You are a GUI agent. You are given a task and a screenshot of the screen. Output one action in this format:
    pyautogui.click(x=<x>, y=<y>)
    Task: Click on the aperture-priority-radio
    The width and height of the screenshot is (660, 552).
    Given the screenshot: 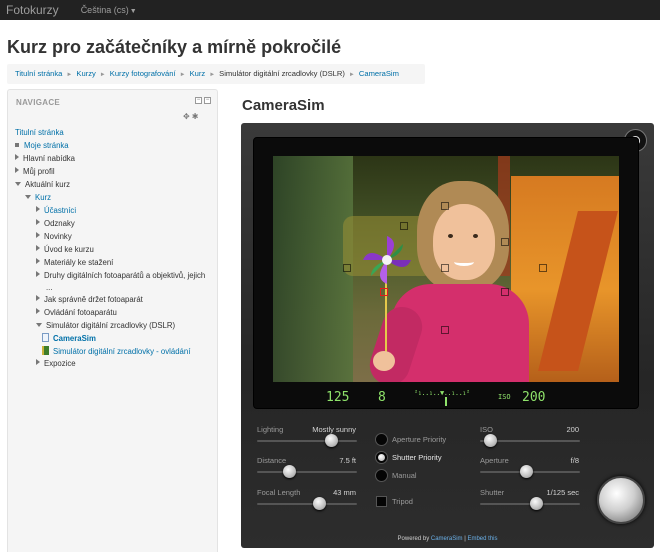 What is the action you would take?
    pyautogui.click(x=381, y=439)
    